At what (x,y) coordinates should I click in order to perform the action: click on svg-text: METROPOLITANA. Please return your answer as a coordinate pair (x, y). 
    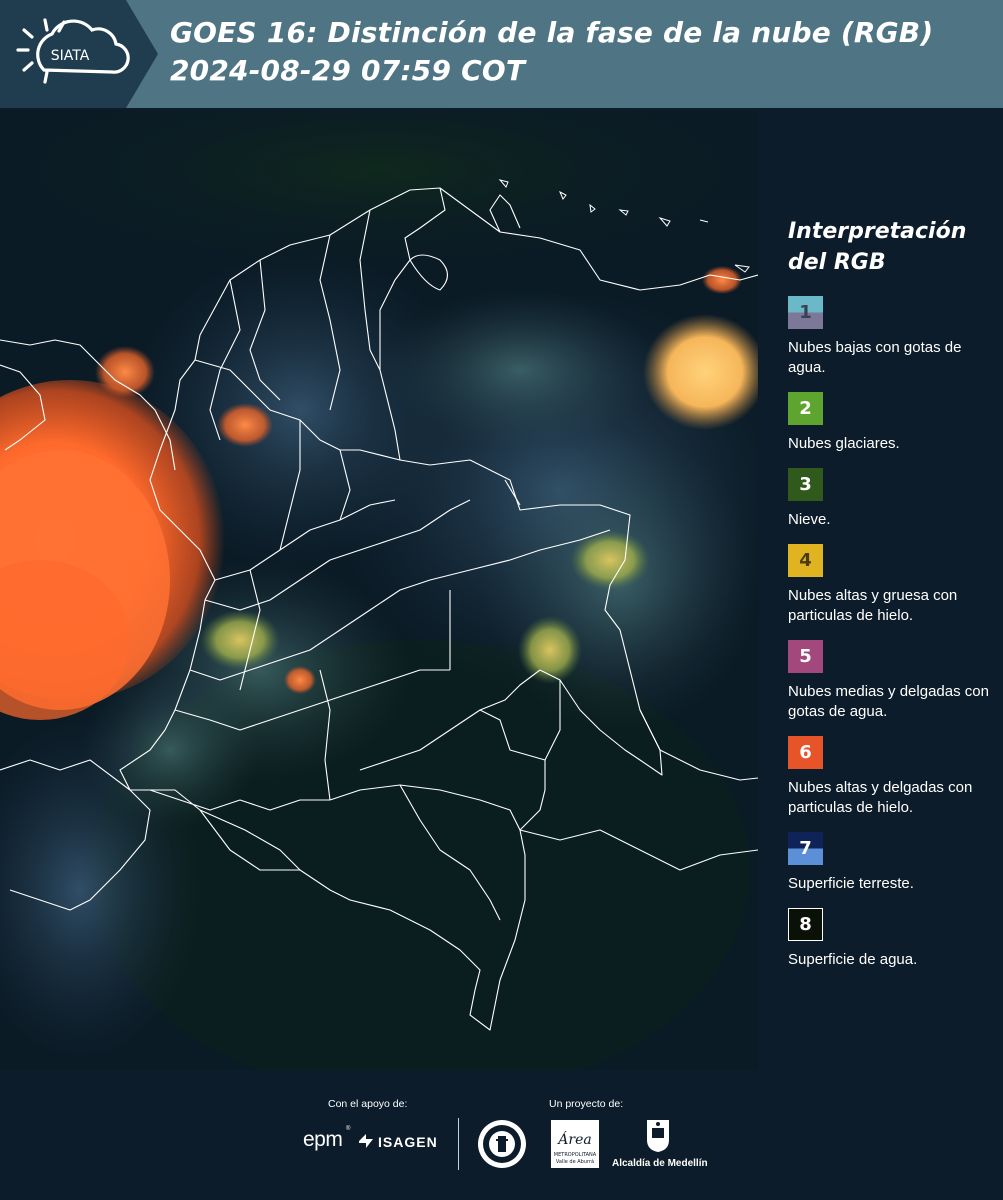
    Looking at the image, I should click on (575, 1155).